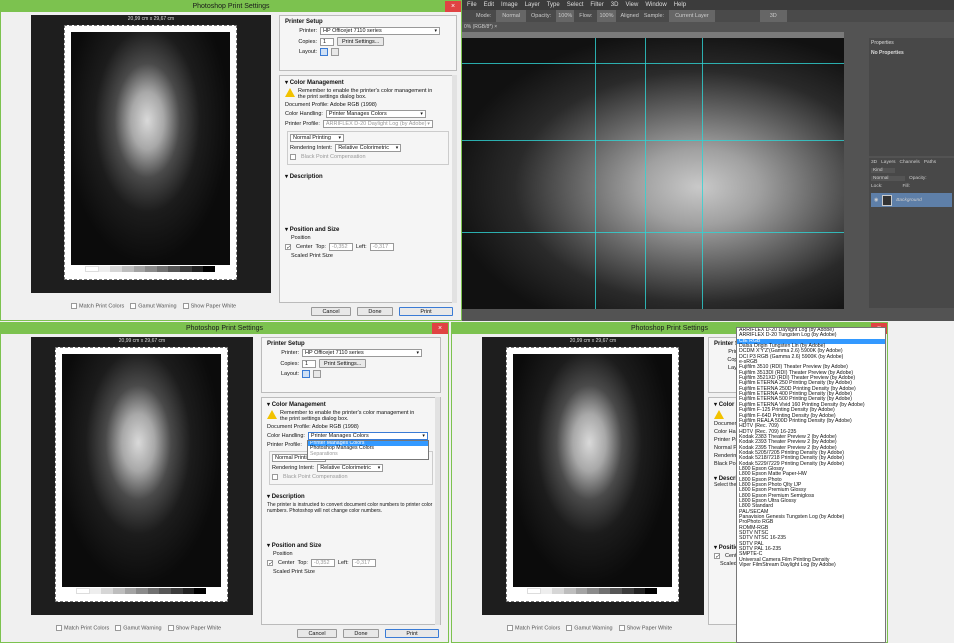  Describe the element at coordinates (592, 470) in the screenshot. I see `portrait-image` at that location.